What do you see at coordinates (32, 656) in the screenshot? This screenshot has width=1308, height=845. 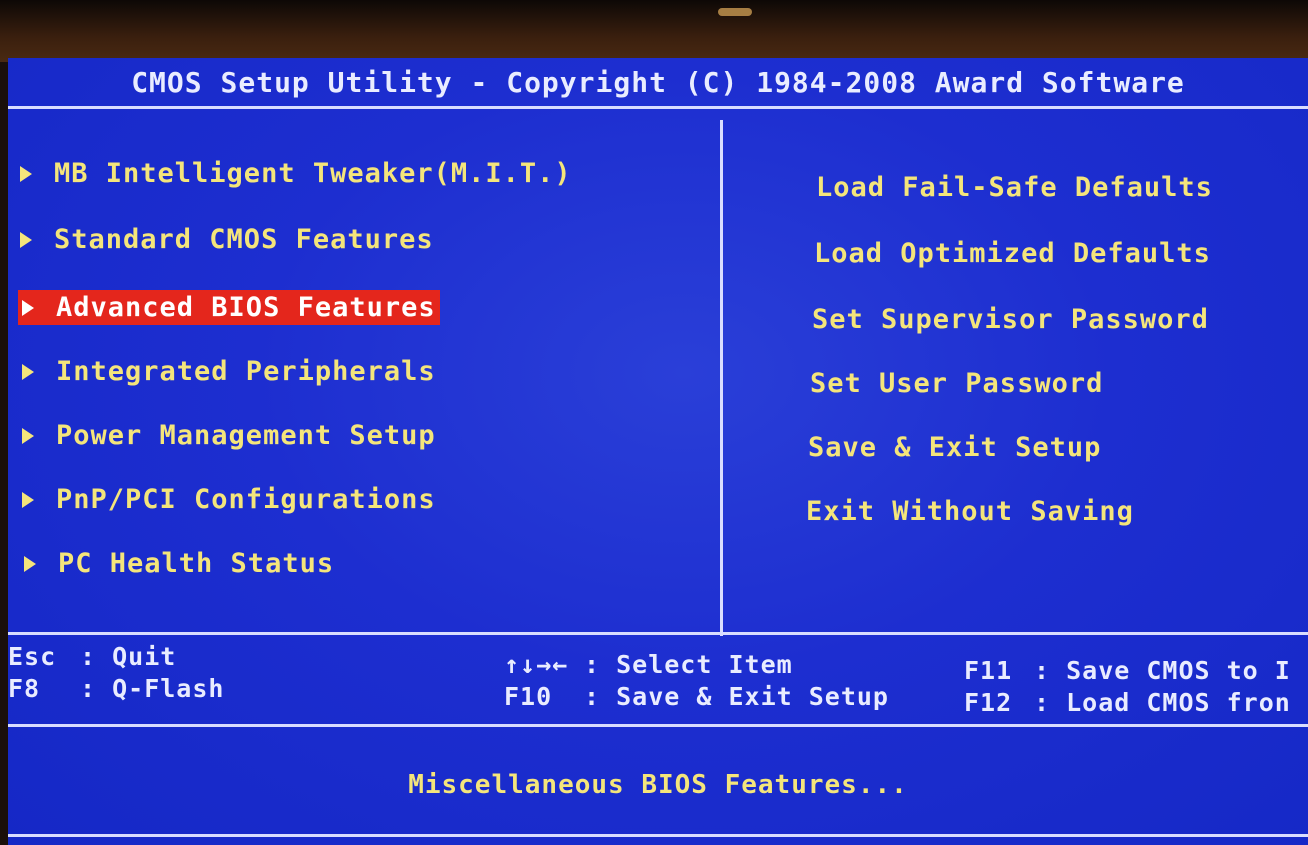 I see `help-key: Esc` at bounding box center [32, 656].